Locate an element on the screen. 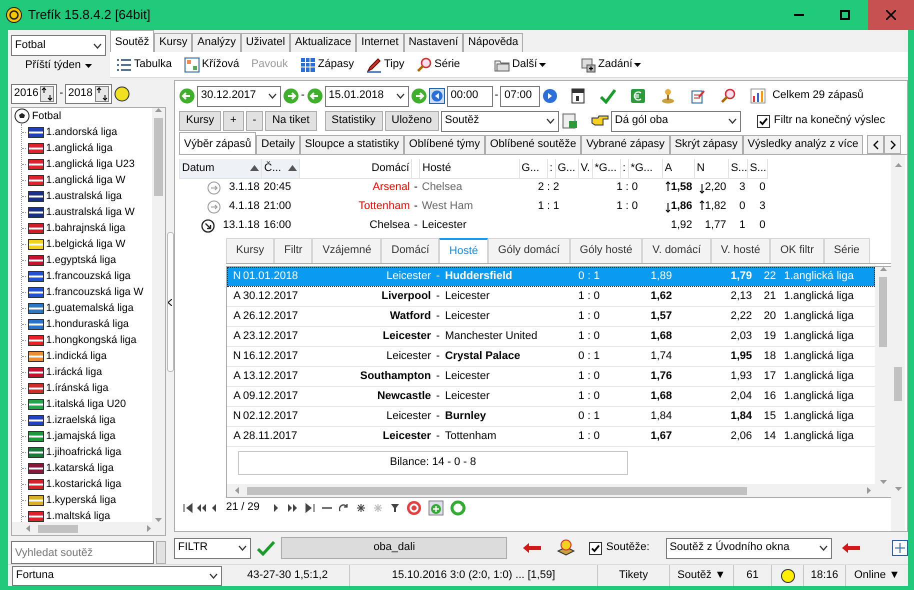 Image resolution: width=914 pixels, height=590 pixels. tree-item: 1.australská liga W is located at coordinates (87, 212).